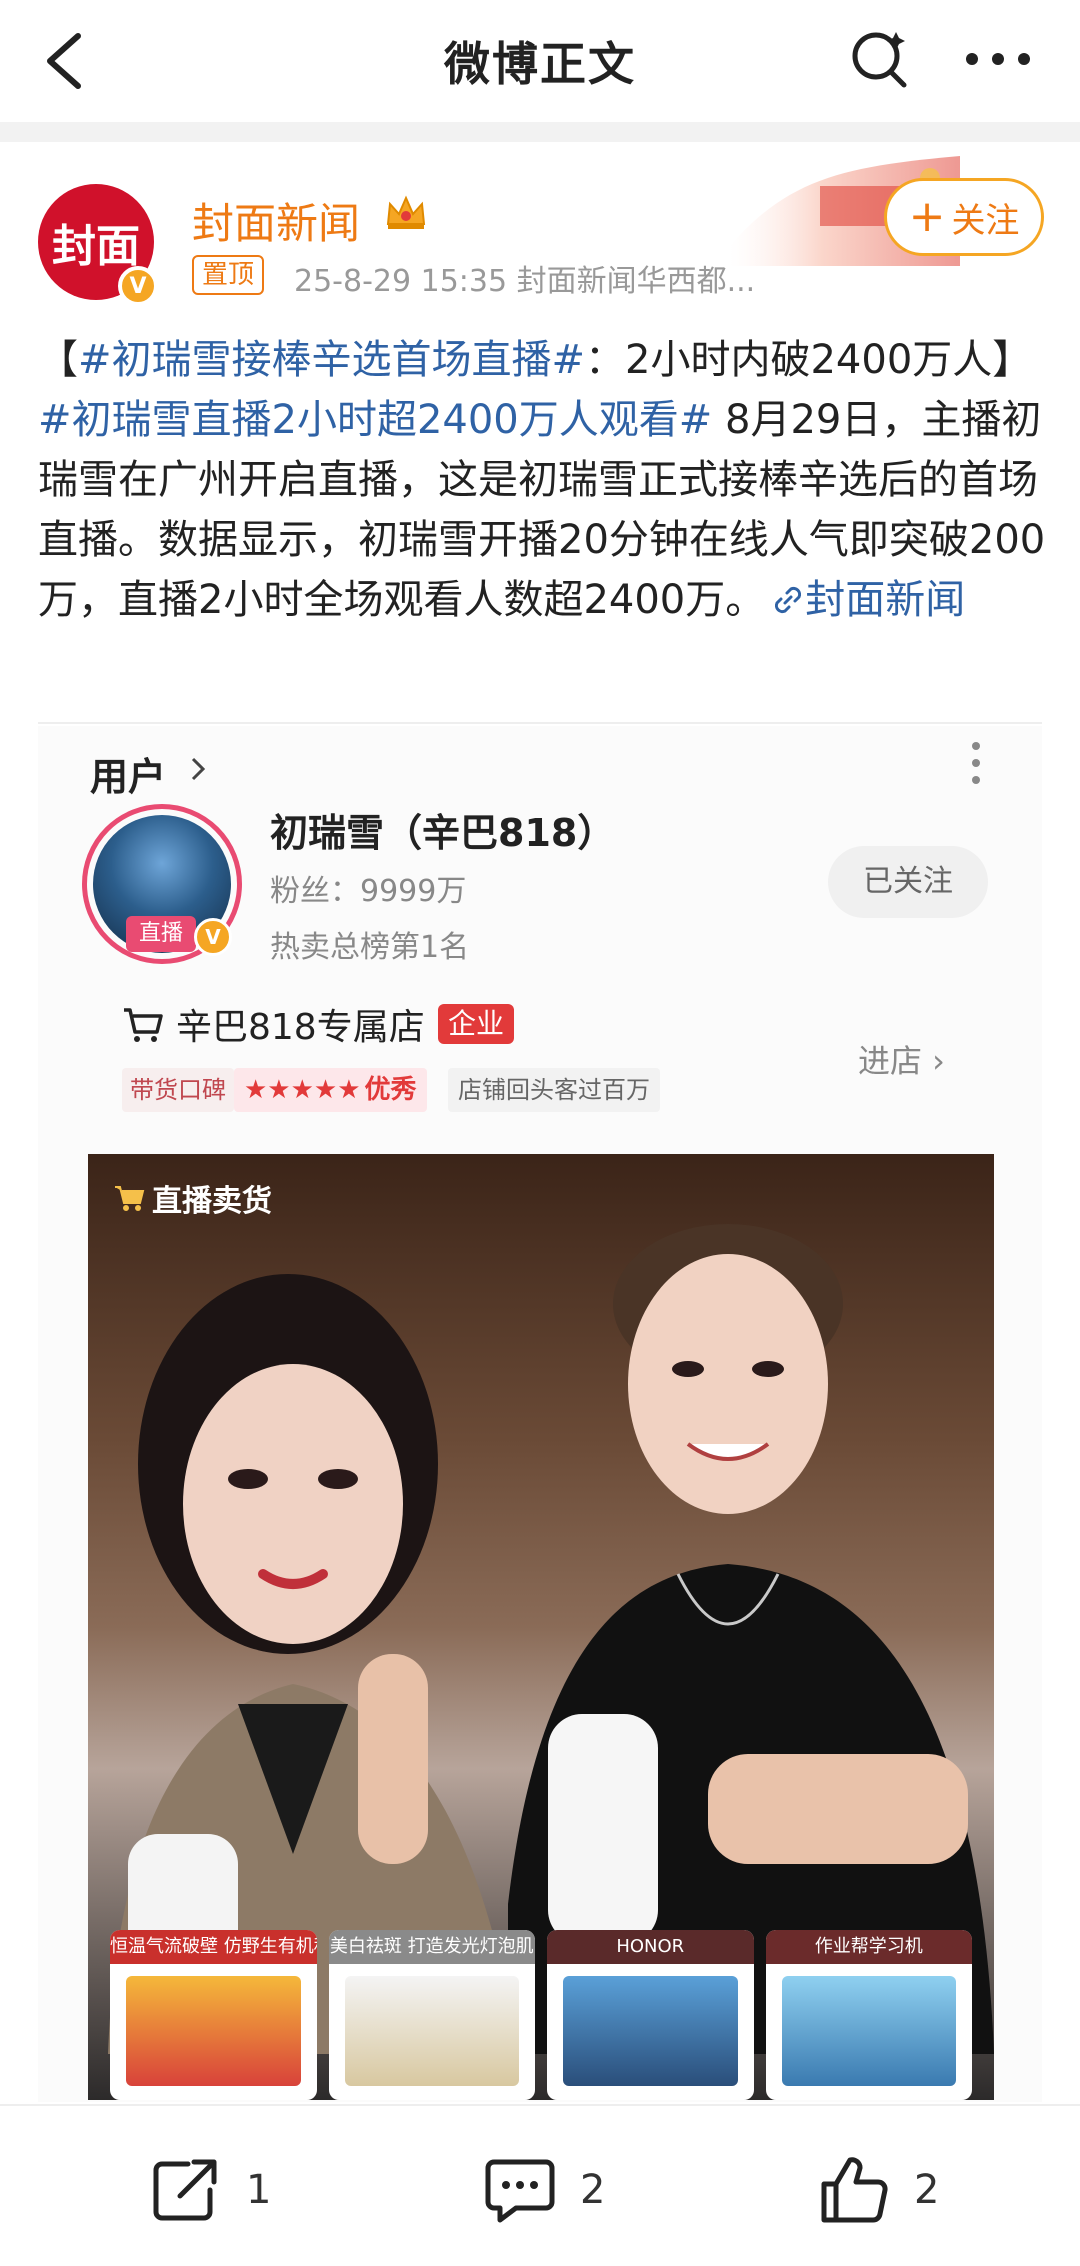  What do you see at coordinates (213, 1947) in the screenshot?
I see `product-title: 恒温气流破壁 仿野生有机种植` at bounding box center [213, 1947].